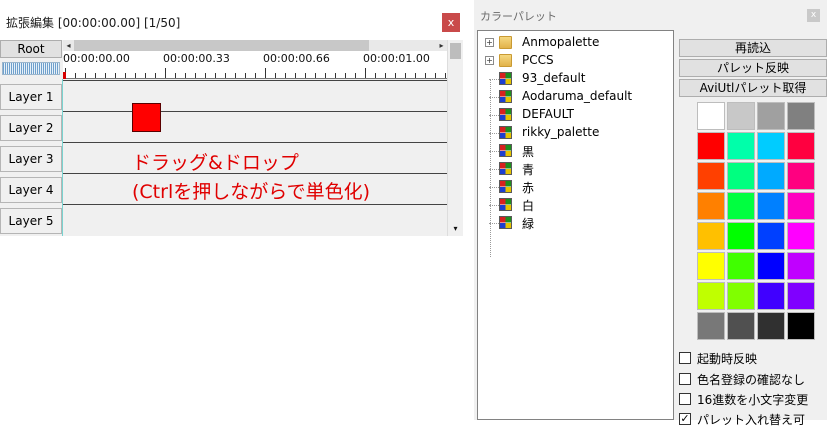  Describe the element at coordinates (455, 138) in the screenshot. I see `timeline-vertical-scrollbar: ▾` at that location.